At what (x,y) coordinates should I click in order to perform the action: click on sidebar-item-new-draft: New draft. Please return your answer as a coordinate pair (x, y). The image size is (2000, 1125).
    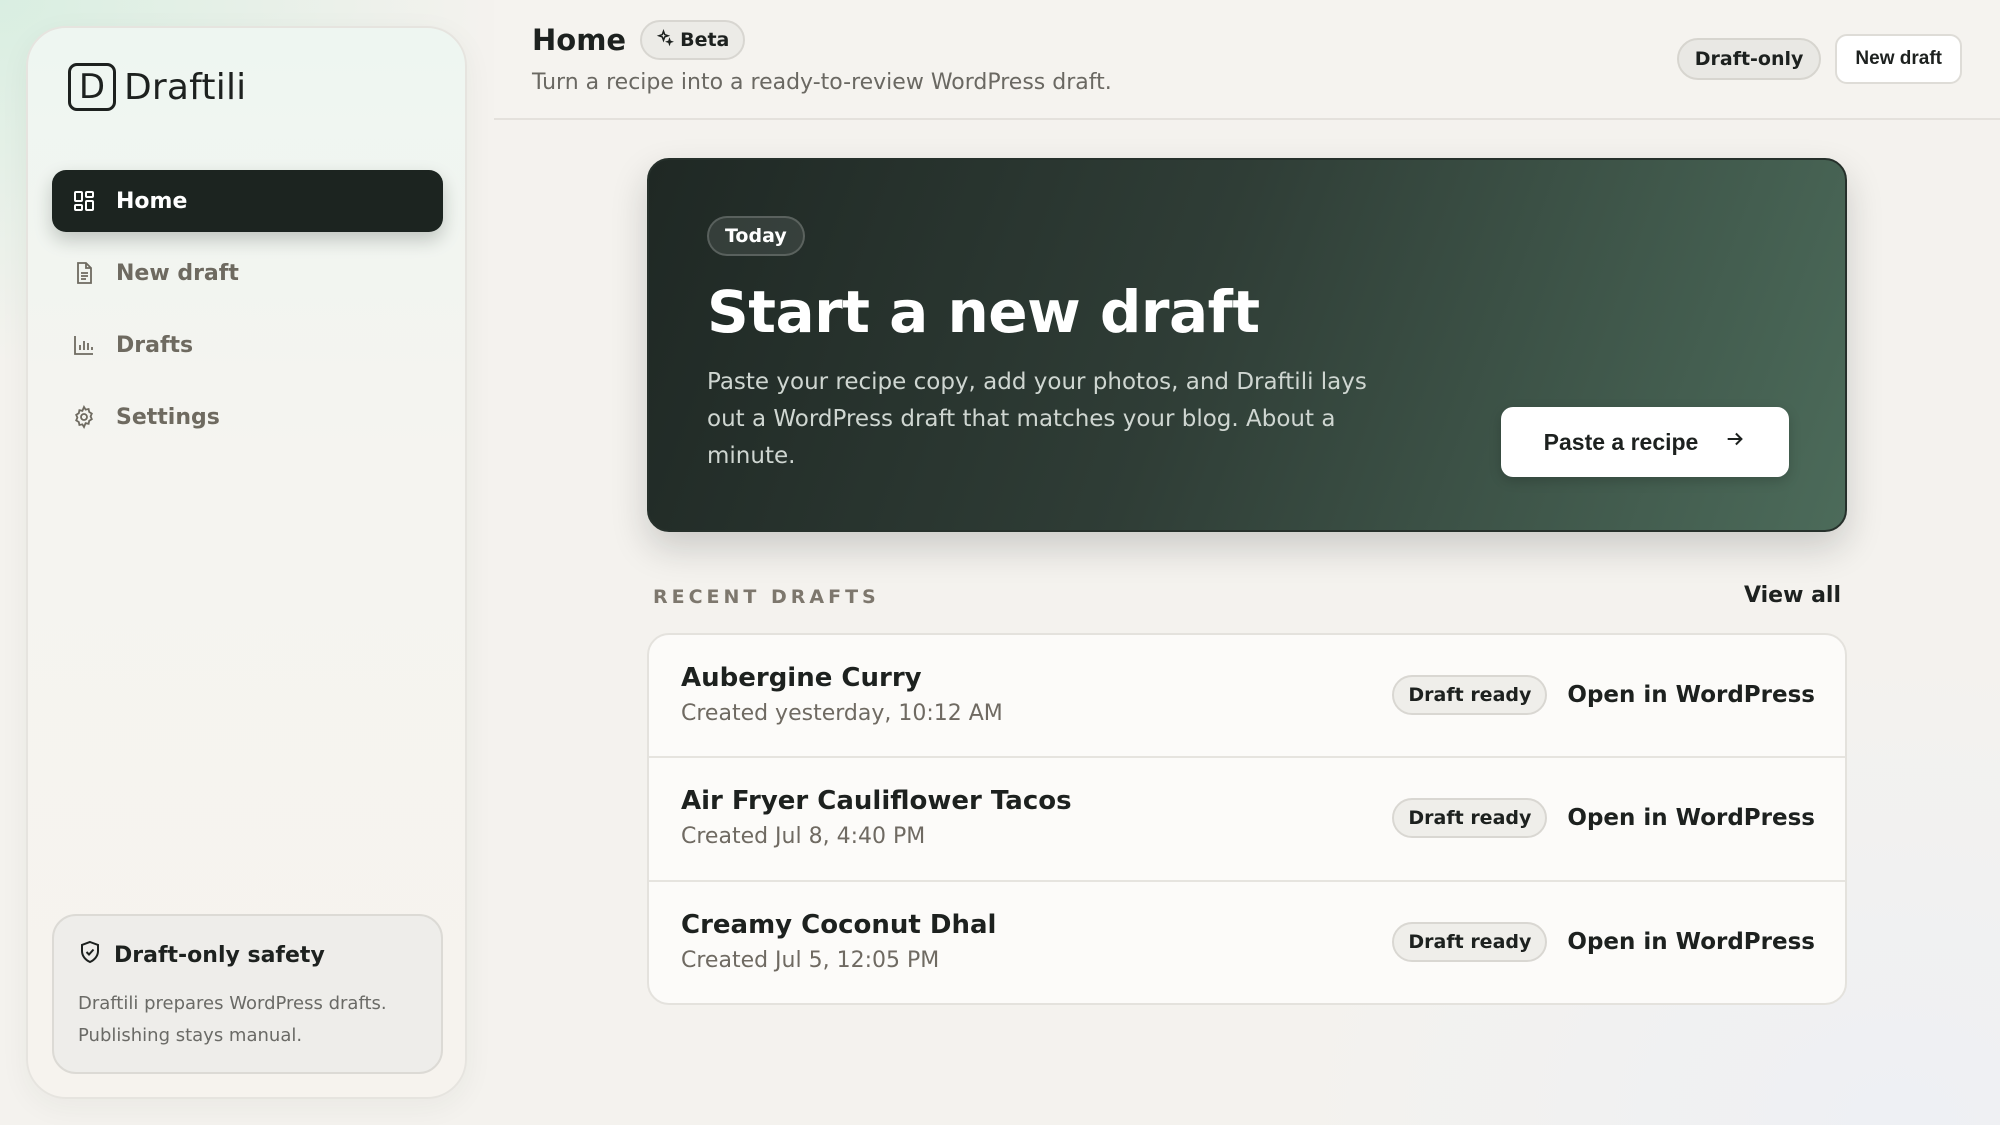
    Looking at the image, I should click on (247, 273).